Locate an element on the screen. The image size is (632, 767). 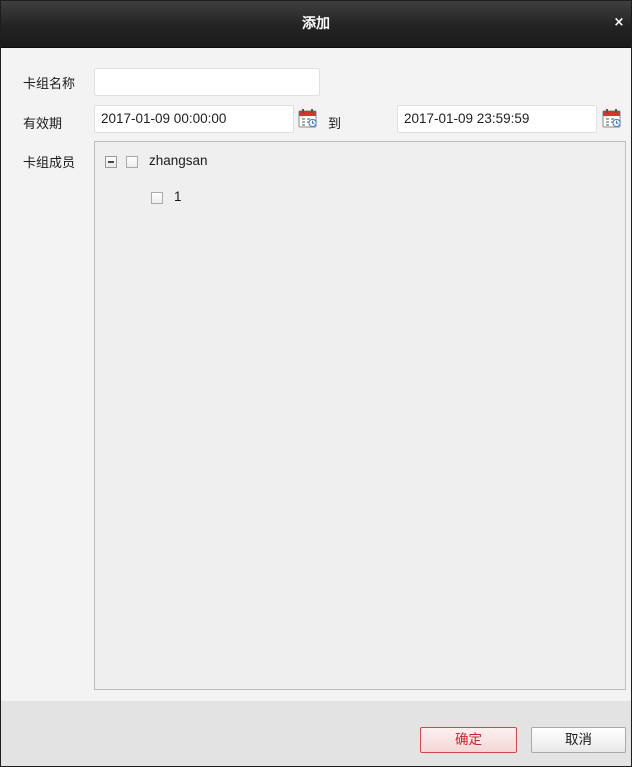
dialog-title: 添加 is located at coordinates (316, 24).